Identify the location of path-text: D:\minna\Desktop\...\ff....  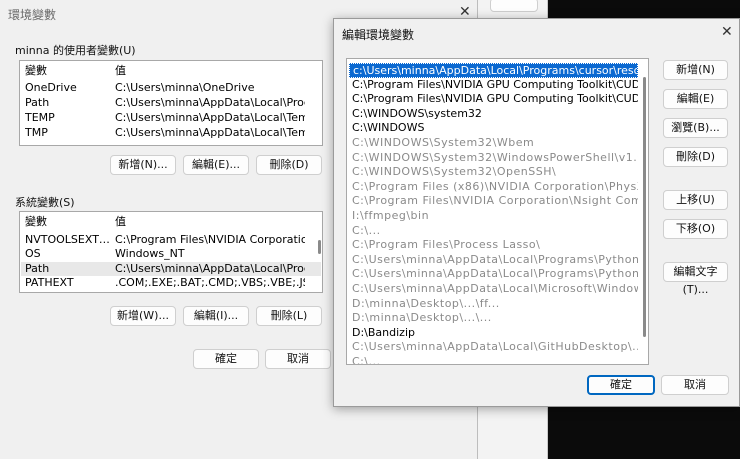
(426, 303).